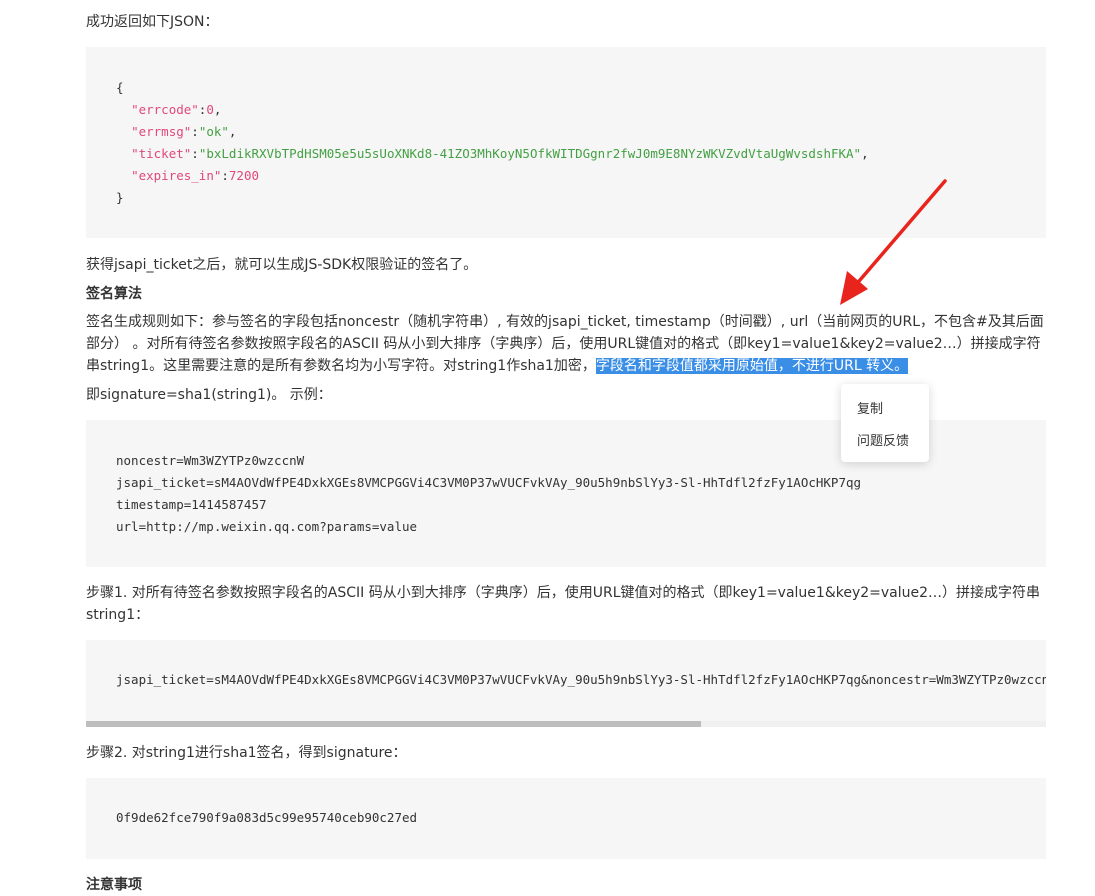 This screenshot has height=896, width=1095. I want to click on step2-text: 步骤2. 对string1进行sha1签名，得到signature：, so click(246, 753).